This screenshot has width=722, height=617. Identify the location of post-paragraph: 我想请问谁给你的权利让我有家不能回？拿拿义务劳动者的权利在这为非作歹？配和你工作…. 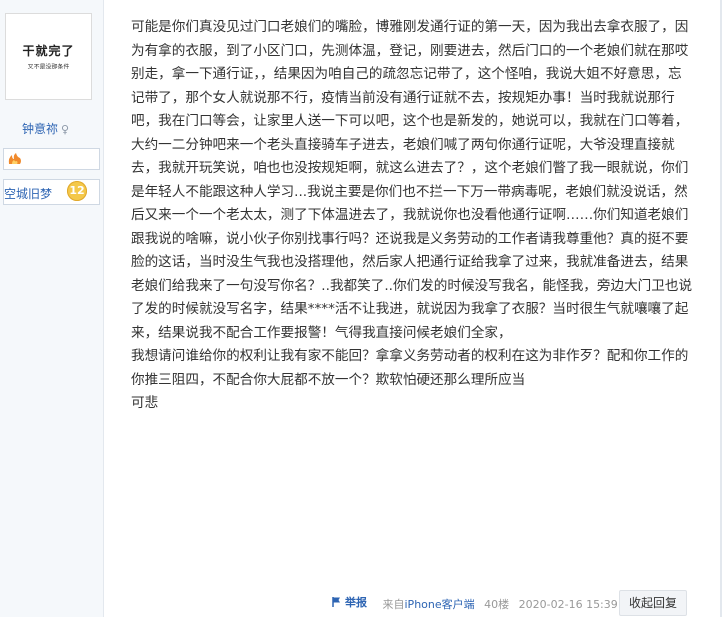
(410, 368).